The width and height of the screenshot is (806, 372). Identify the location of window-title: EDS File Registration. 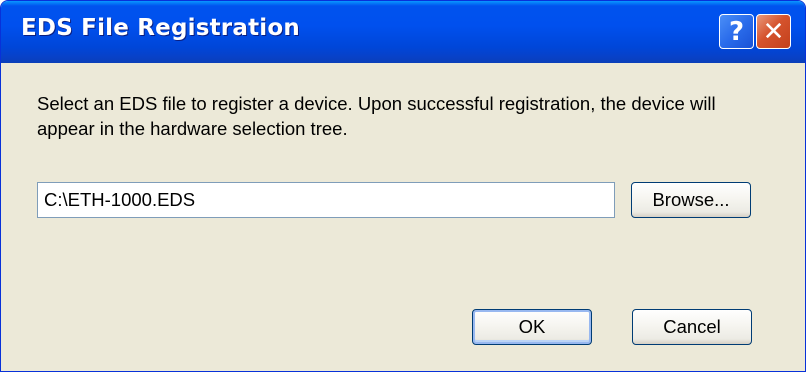
(160, 28).